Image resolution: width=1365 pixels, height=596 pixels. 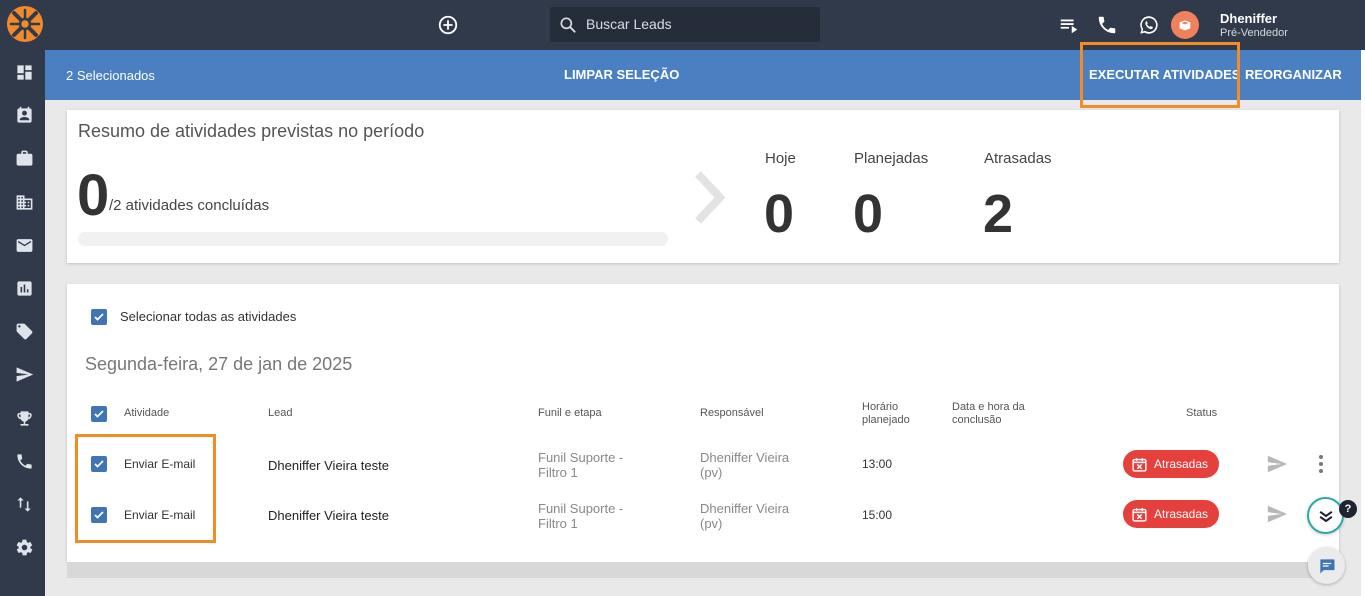 I want to click on search-input, so click(x=696, y=24).